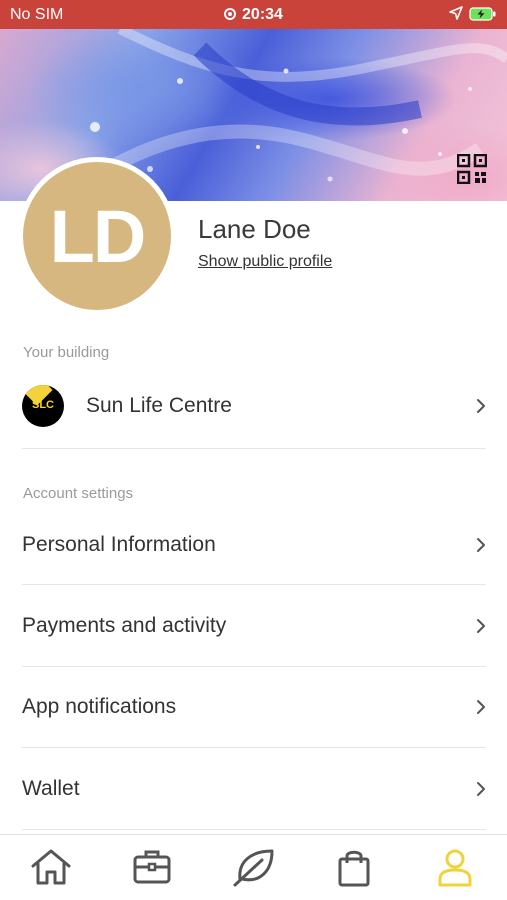  I want to click on settings-item-wallet: Wallet, so click(254, 789).